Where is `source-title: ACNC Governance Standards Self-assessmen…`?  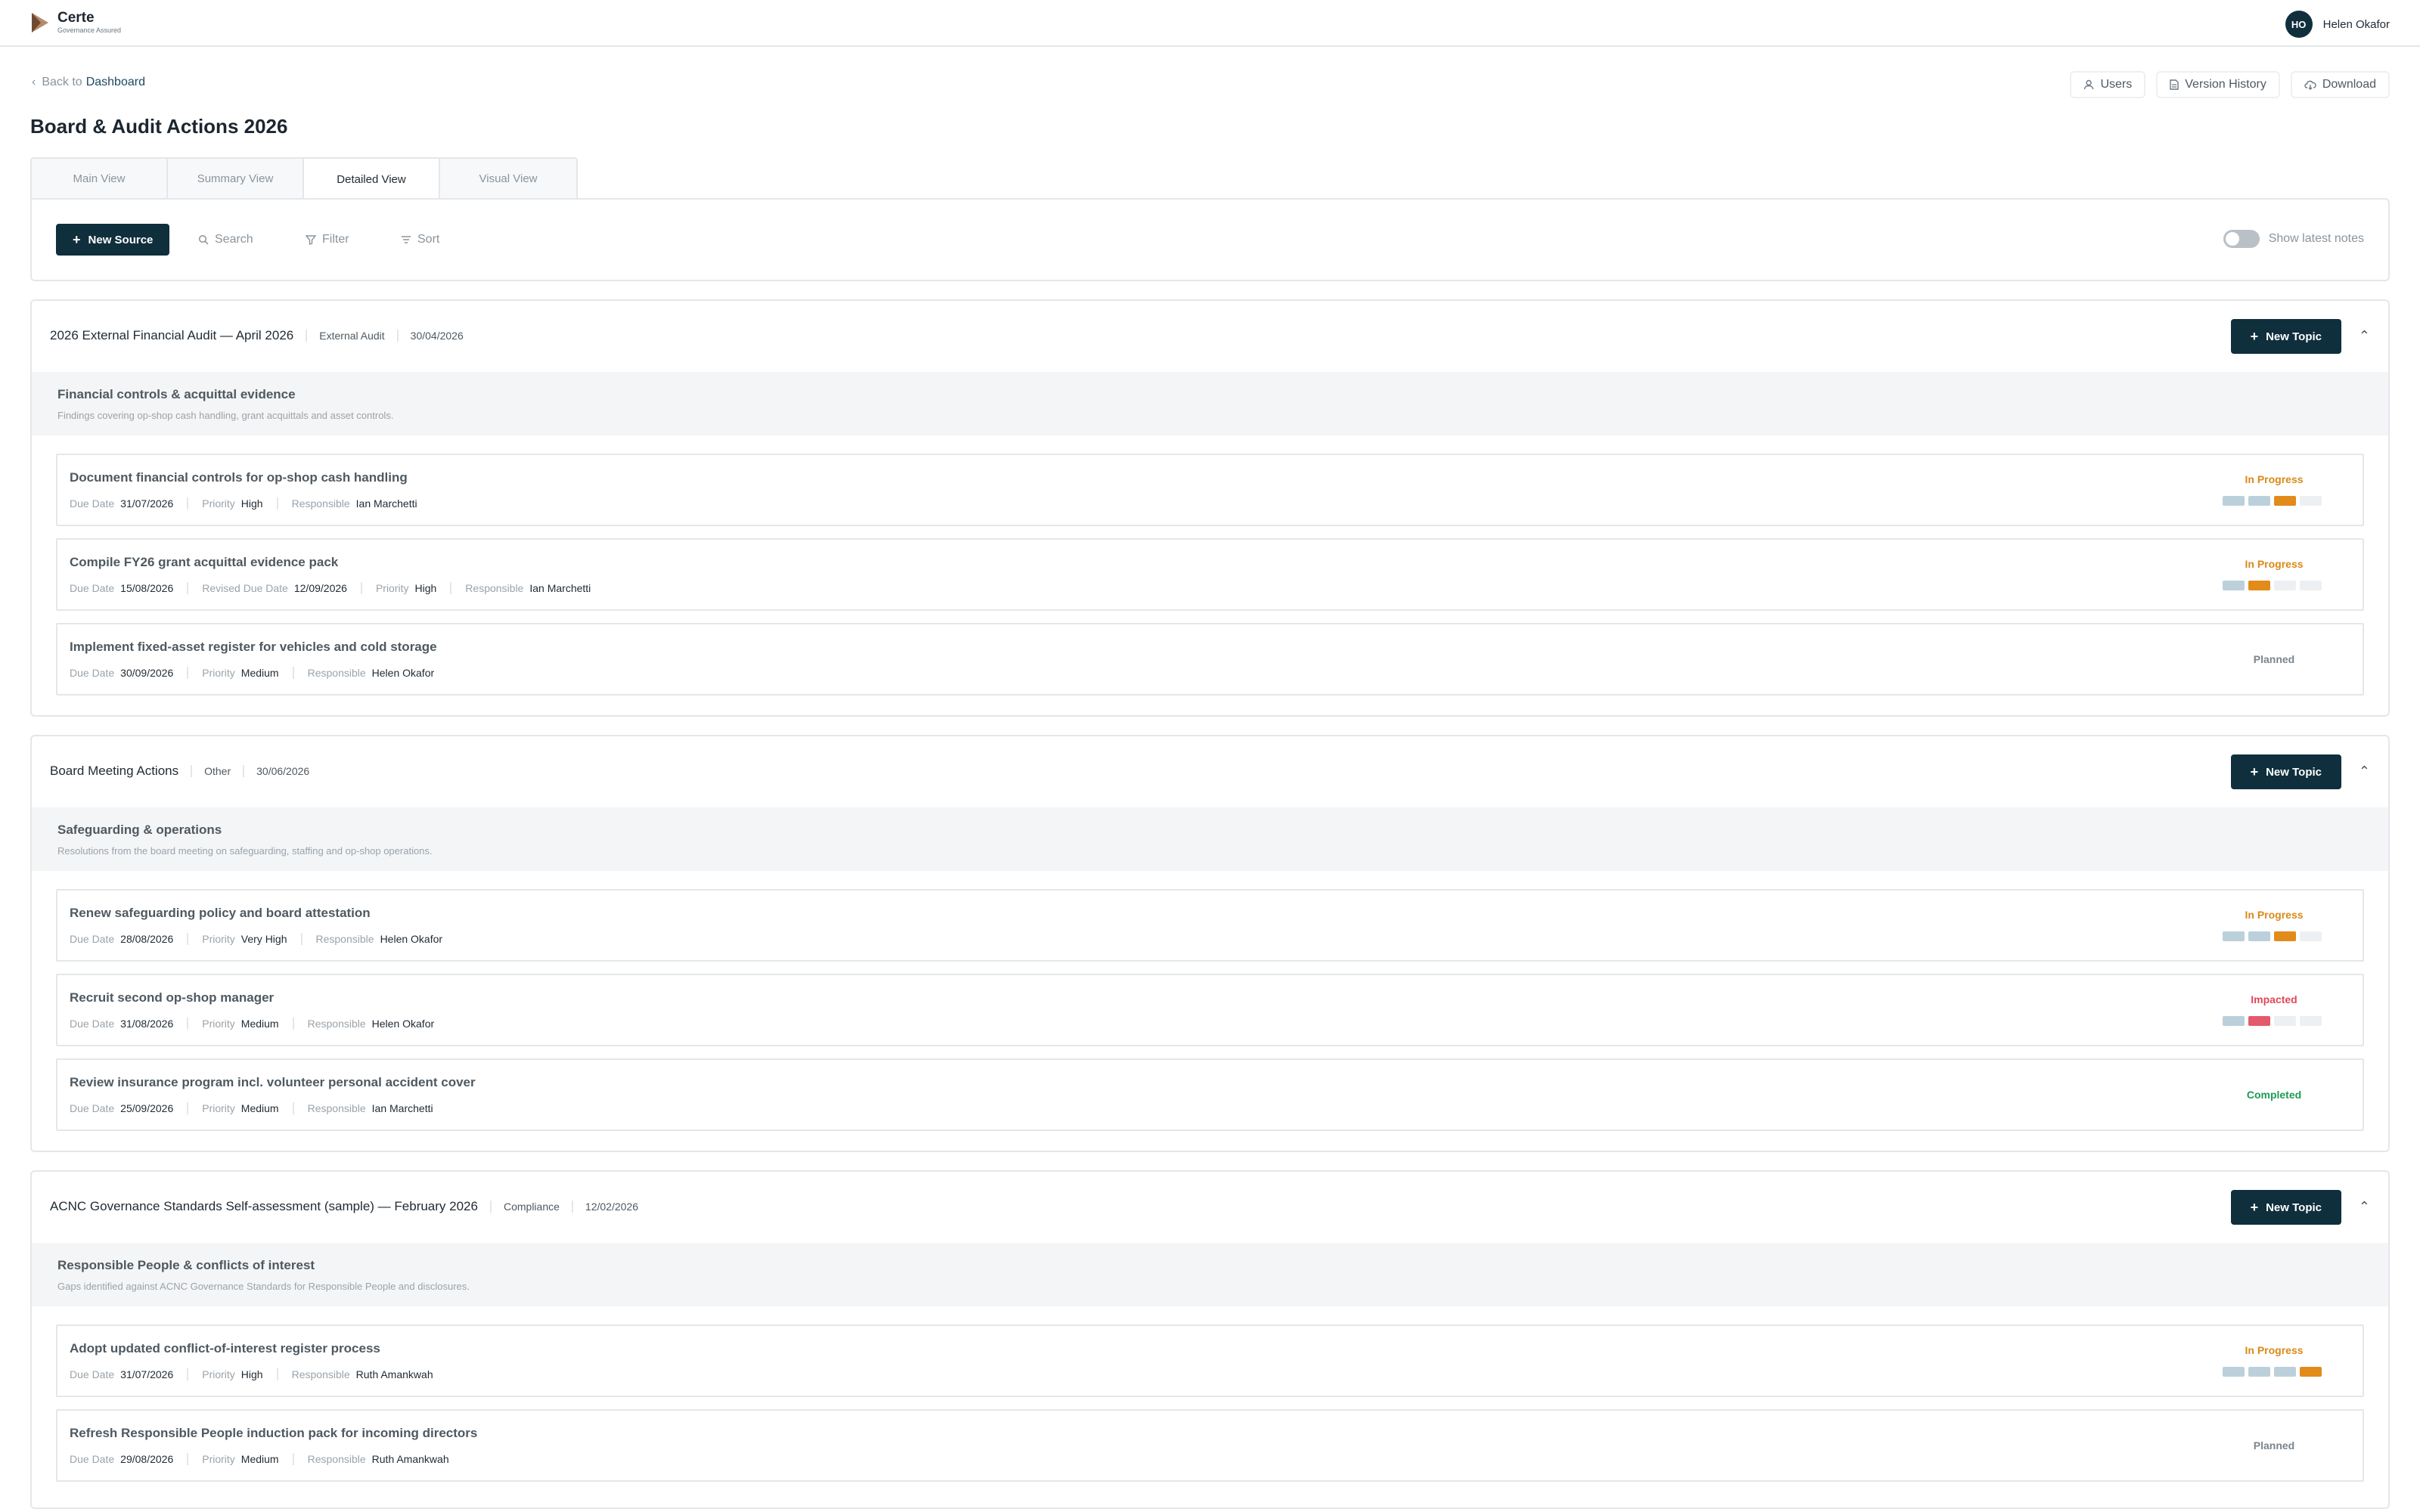
source-title: ACNC Governance Standards Self-assessmen… is located at coordinates (350, 1206).